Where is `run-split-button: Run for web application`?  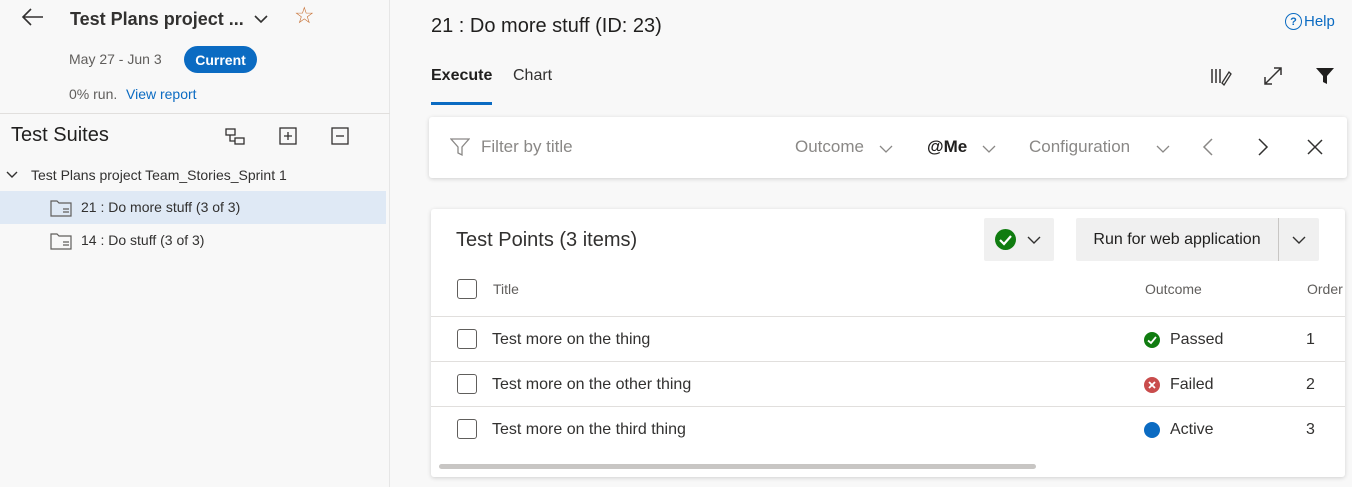 run-split-button: Run for web application is located at coordinates (1197, 239).